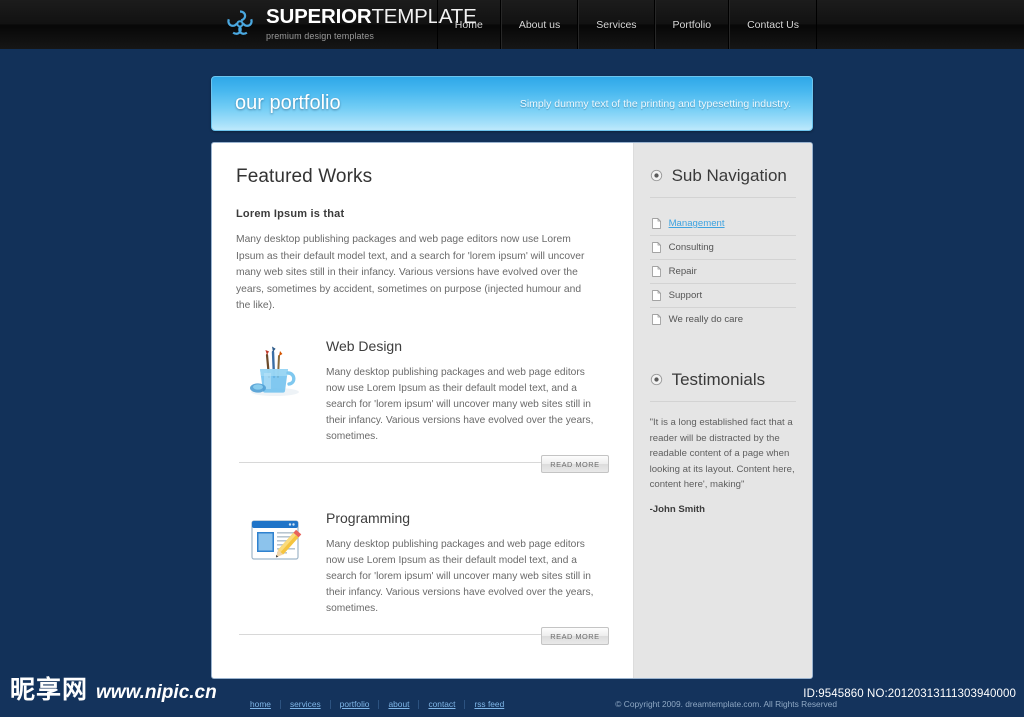 The width and height of the screenshot is (1024, 717). I want to click on watermark-url-text: www.nipic.cn, so click(156, 692).